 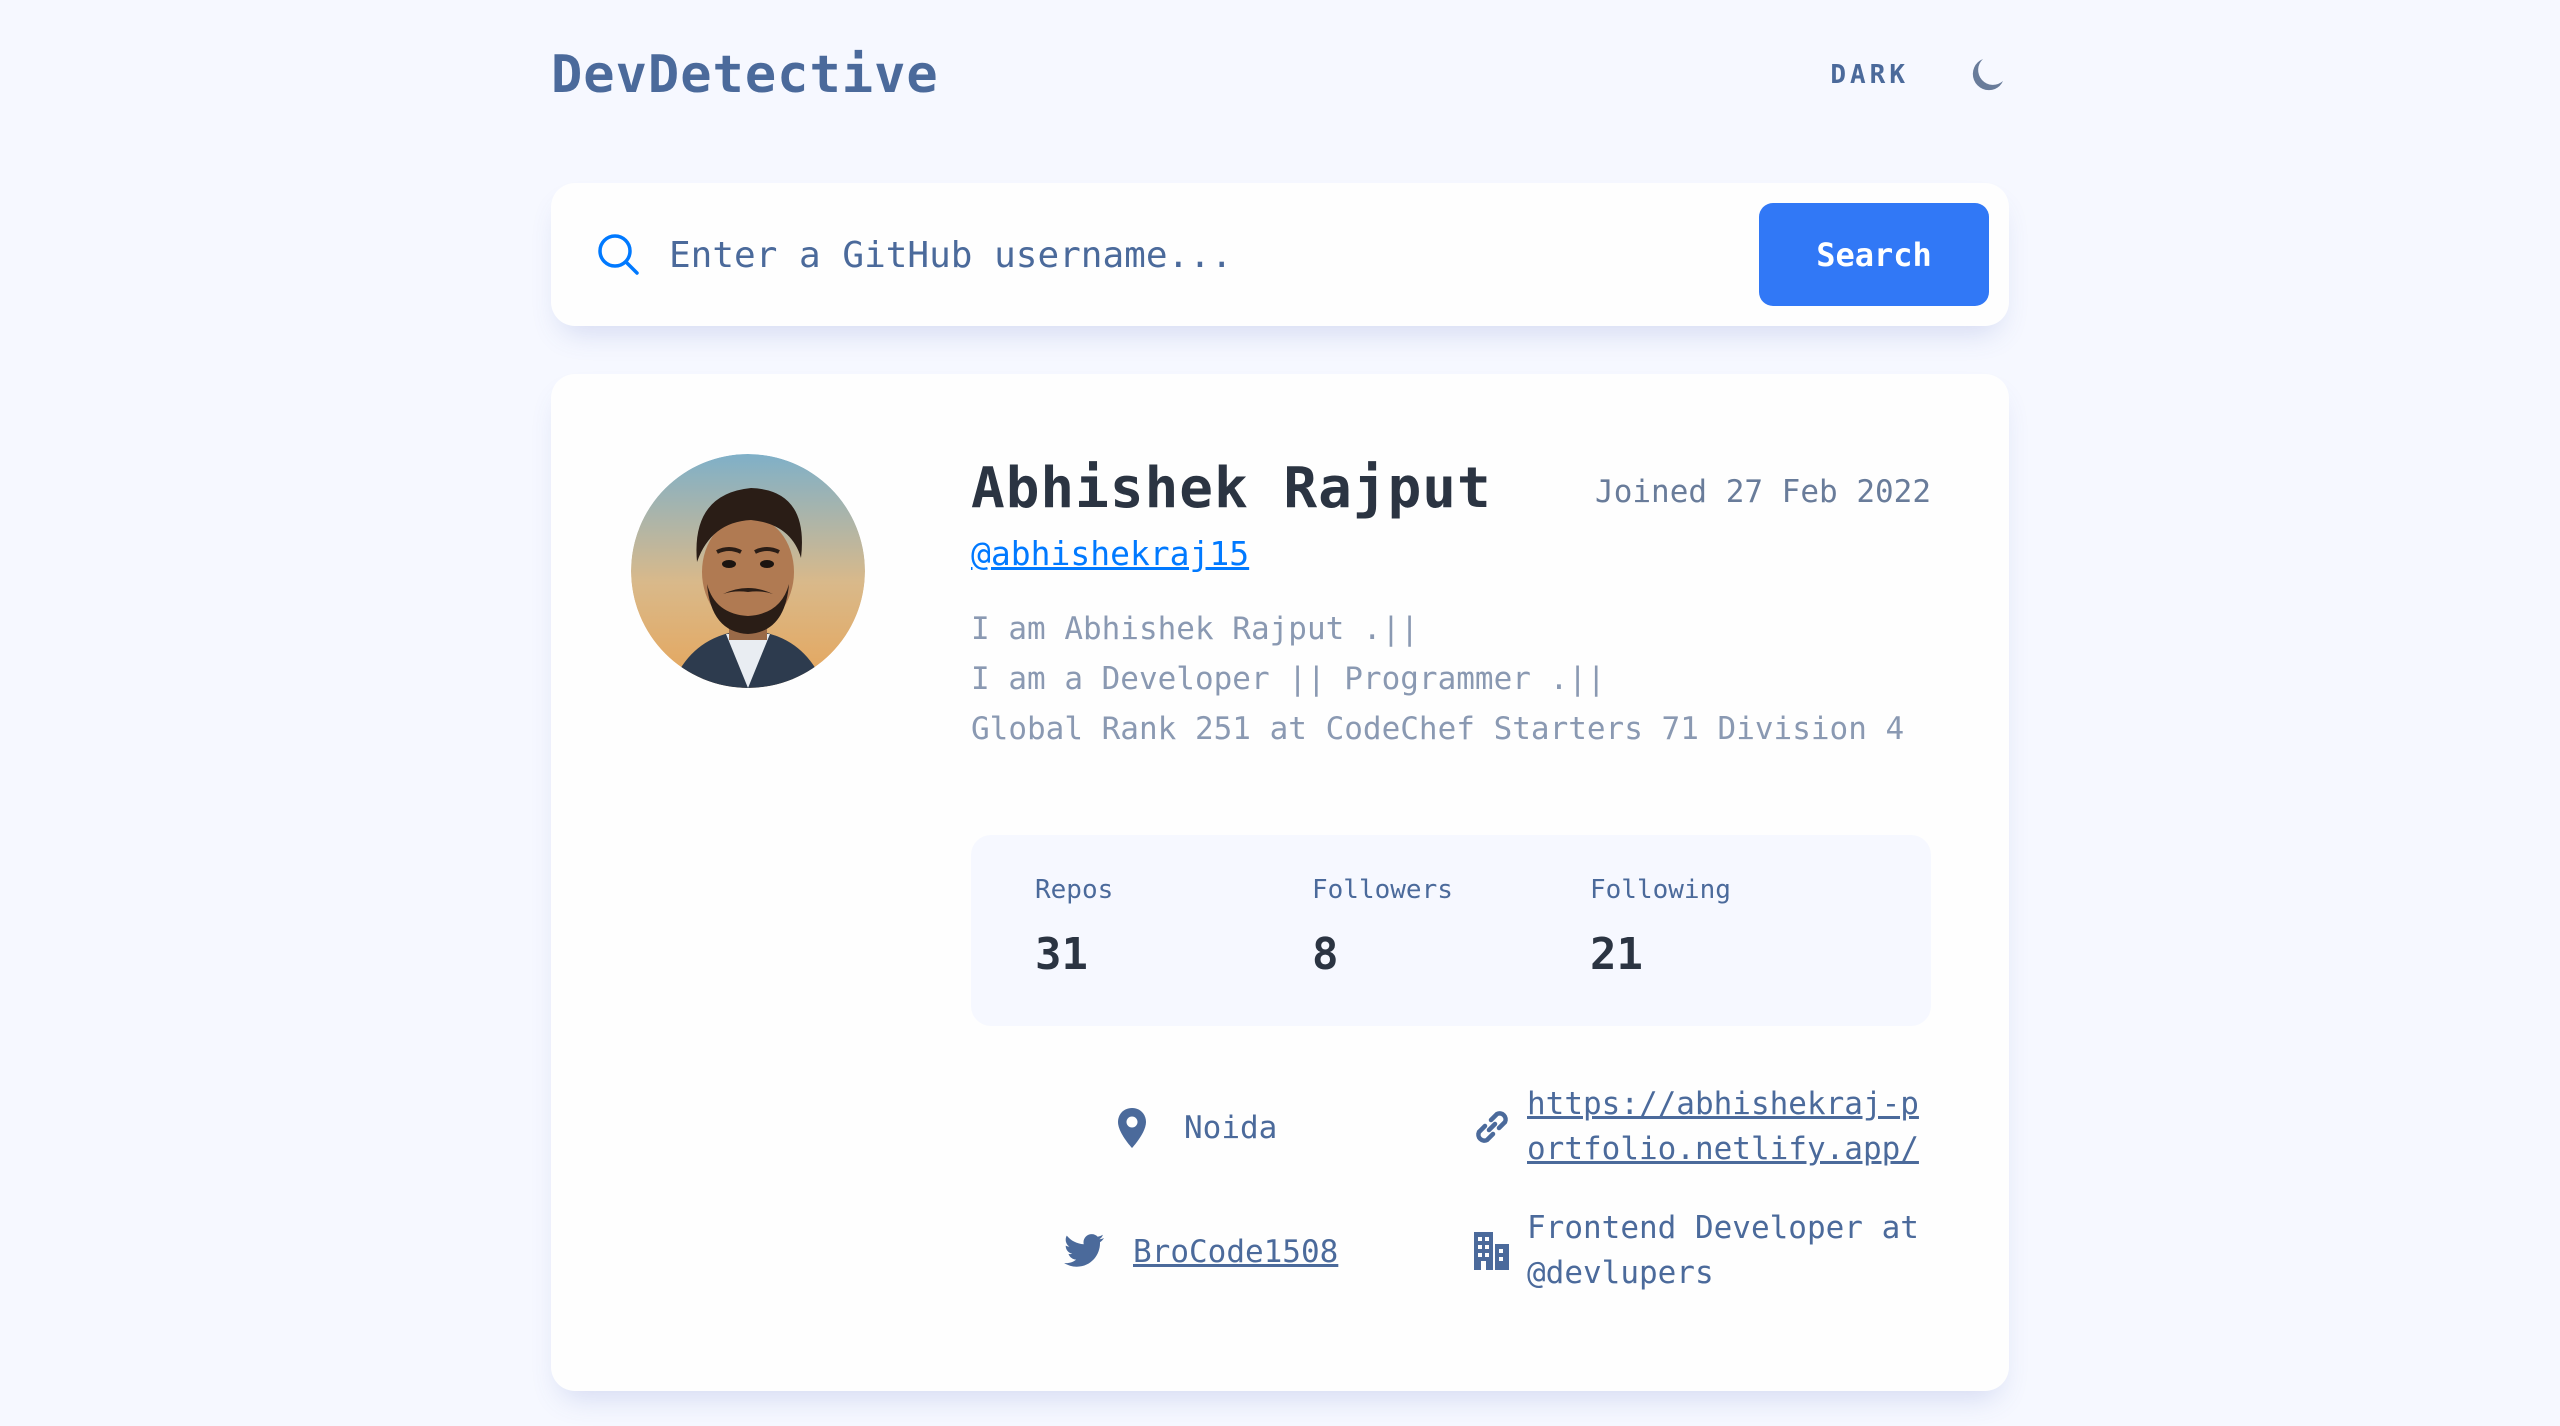 What do you see at coordinates (1280, 75) in the screenshot?
I see `header: DevDetective DARK` at bounding box center [1280, 75].